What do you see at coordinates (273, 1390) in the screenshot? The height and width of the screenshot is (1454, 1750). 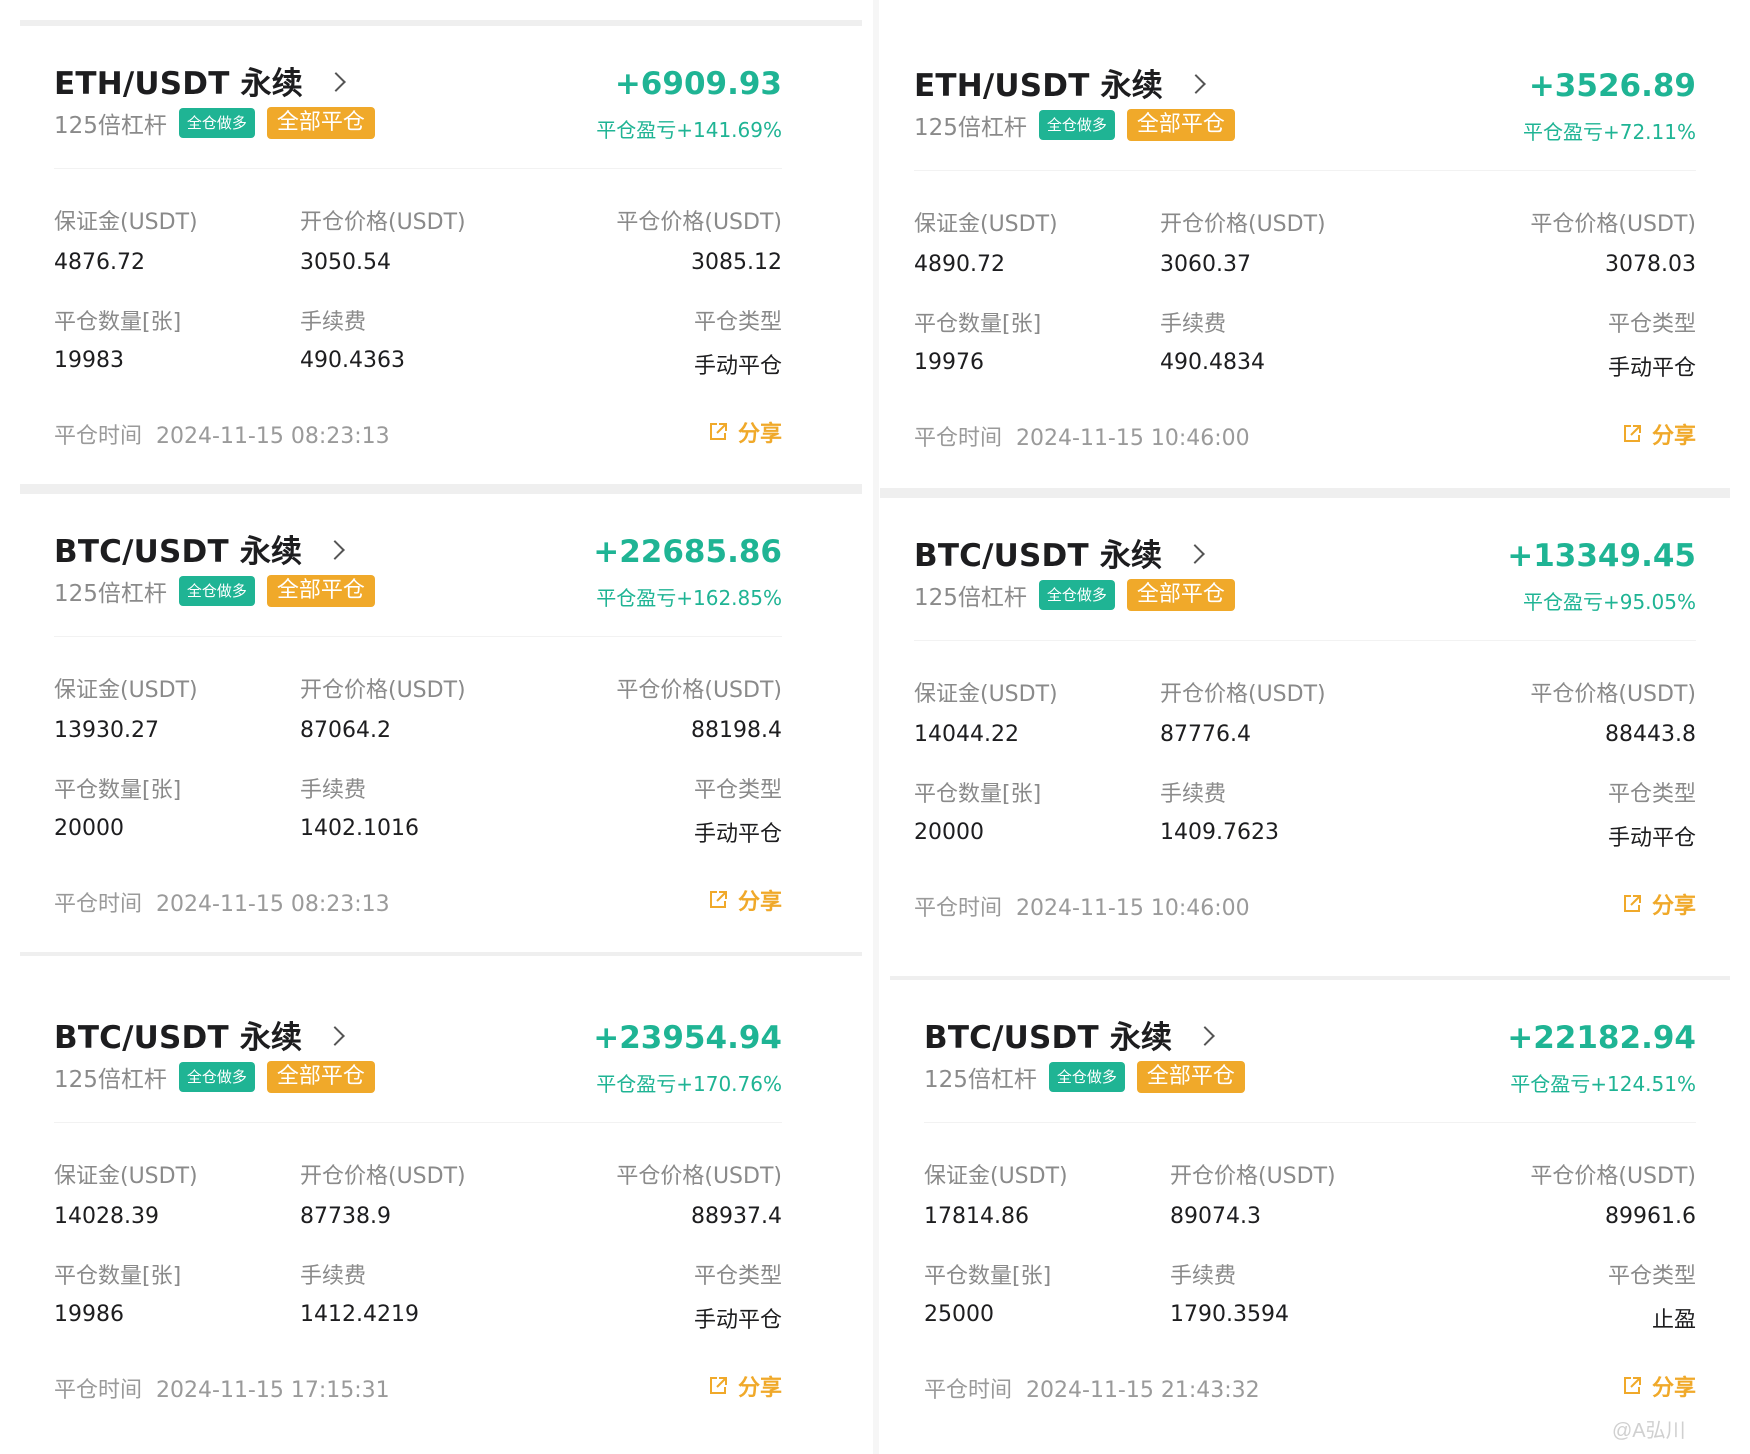 I see `close-time-value: 2024-11-15 17:15:31` at bounding box center [273, 1390].